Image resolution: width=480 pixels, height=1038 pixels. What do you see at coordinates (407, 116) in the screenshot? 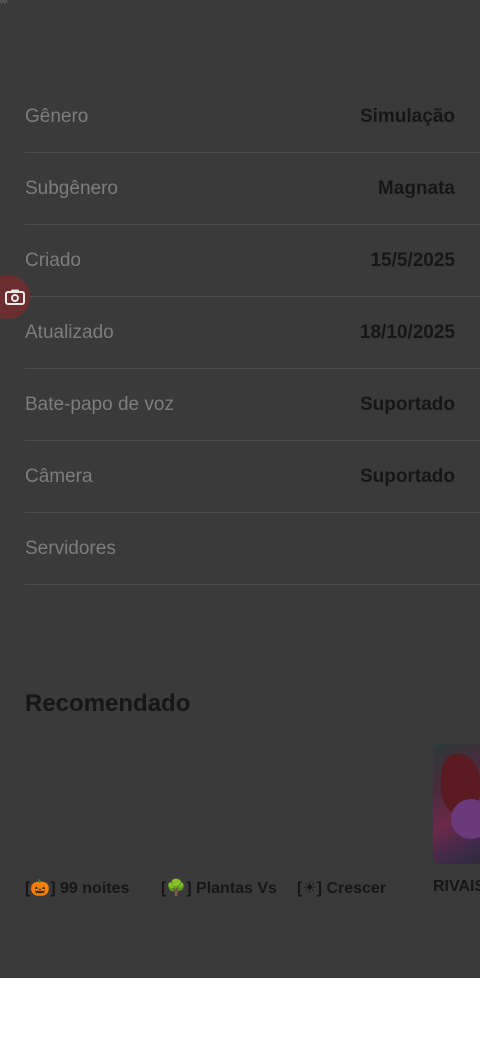
I see `info-value: Simulação` at bounding box center [407, 116].